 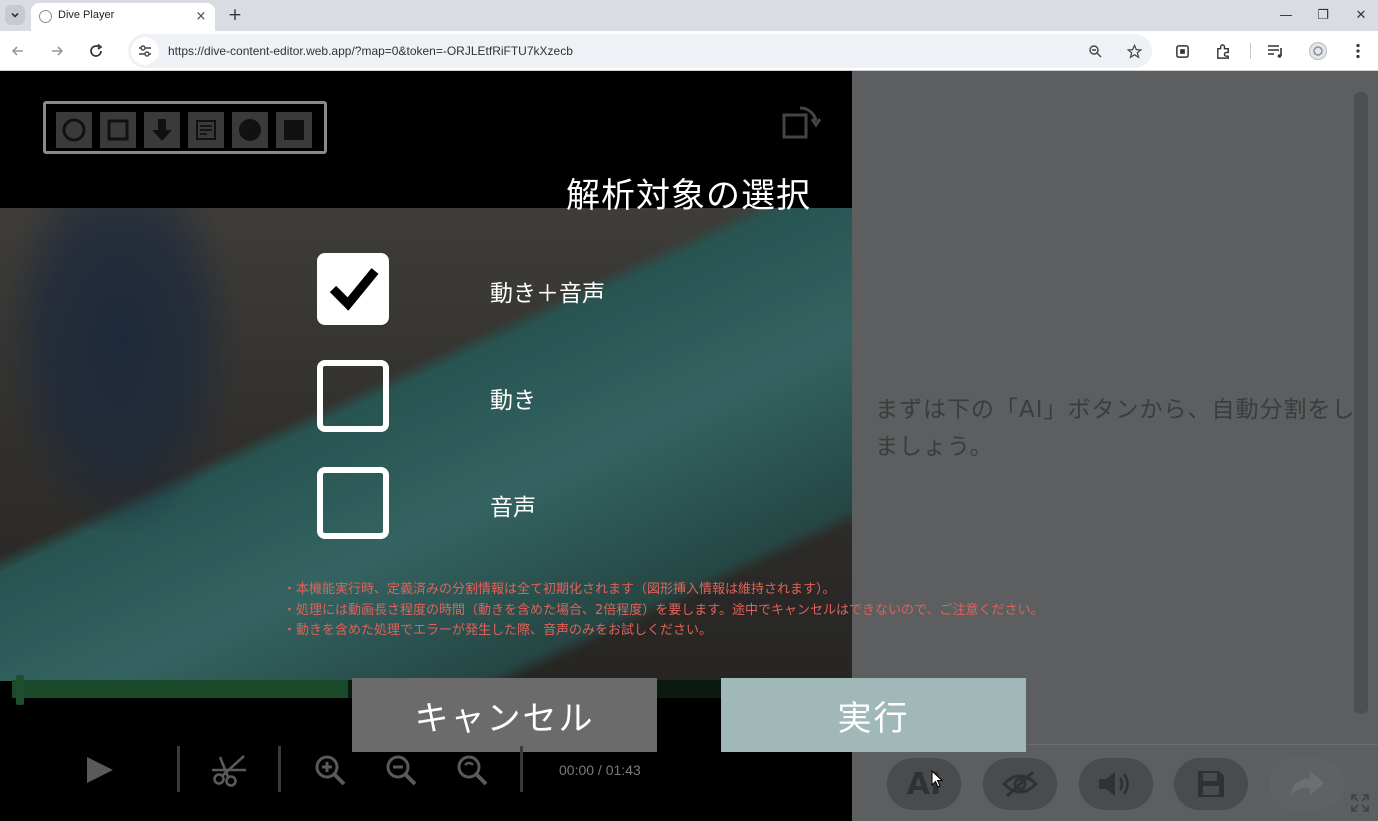 I want to click on zoom-in-button, so click(x=330, y=770).